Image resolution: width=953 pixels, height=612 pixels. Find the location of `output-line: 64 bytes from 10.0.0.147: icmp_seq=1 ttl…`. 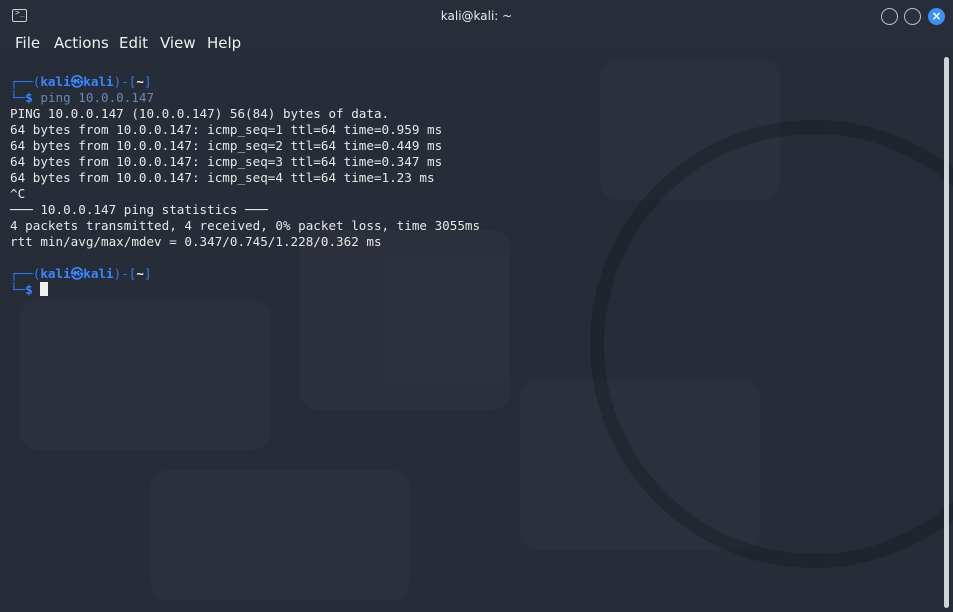

output-line: 64 bytes from 10.0.0.147: icmp_seq=1 ttl… is located at coordinates (226, 129).